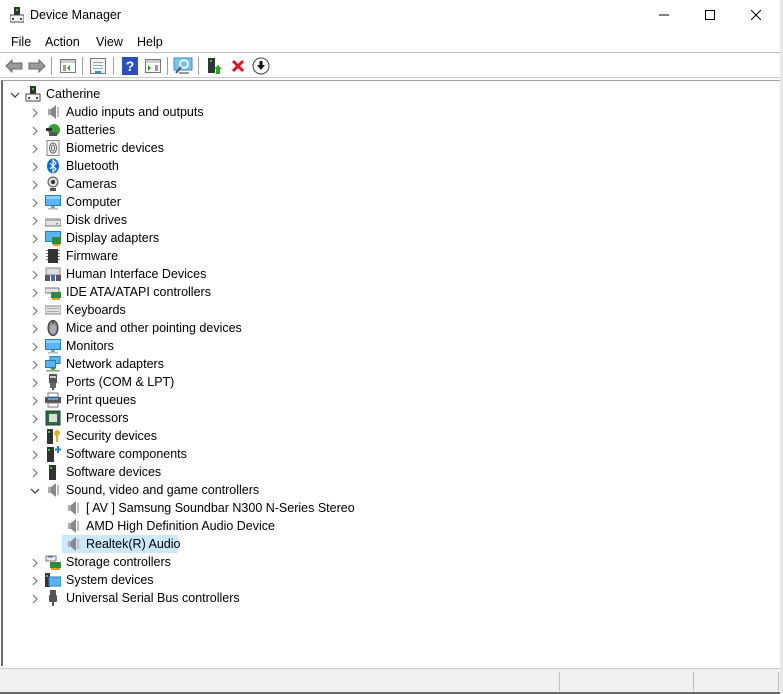 The height and width of the screenshot is (694, 783). I want to click on tree-item-label: Audio inputs and outputs, so click(135, 112).